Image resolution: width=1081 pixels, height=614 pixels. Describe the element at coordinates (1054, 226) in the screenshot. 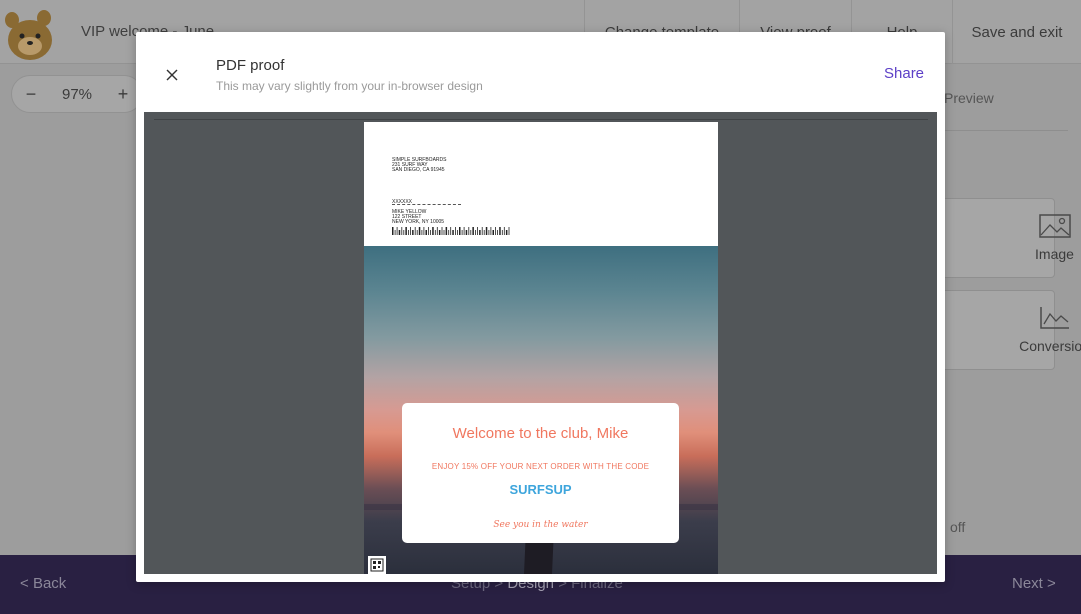

I see `image-icon` at that location.